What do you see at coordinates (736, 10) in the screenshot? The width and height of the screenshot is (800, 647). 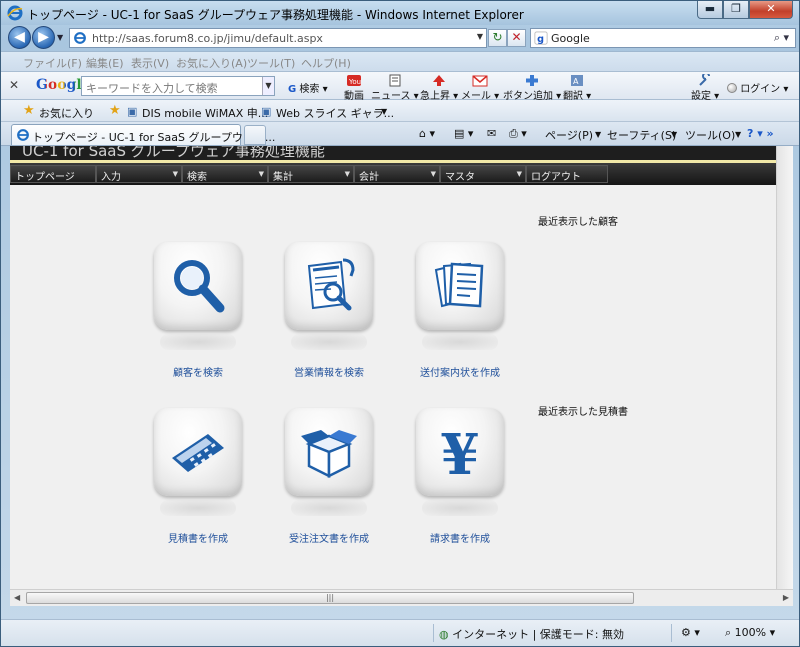 I see `maximize-button: ❐` at bounding box center [736, 10].